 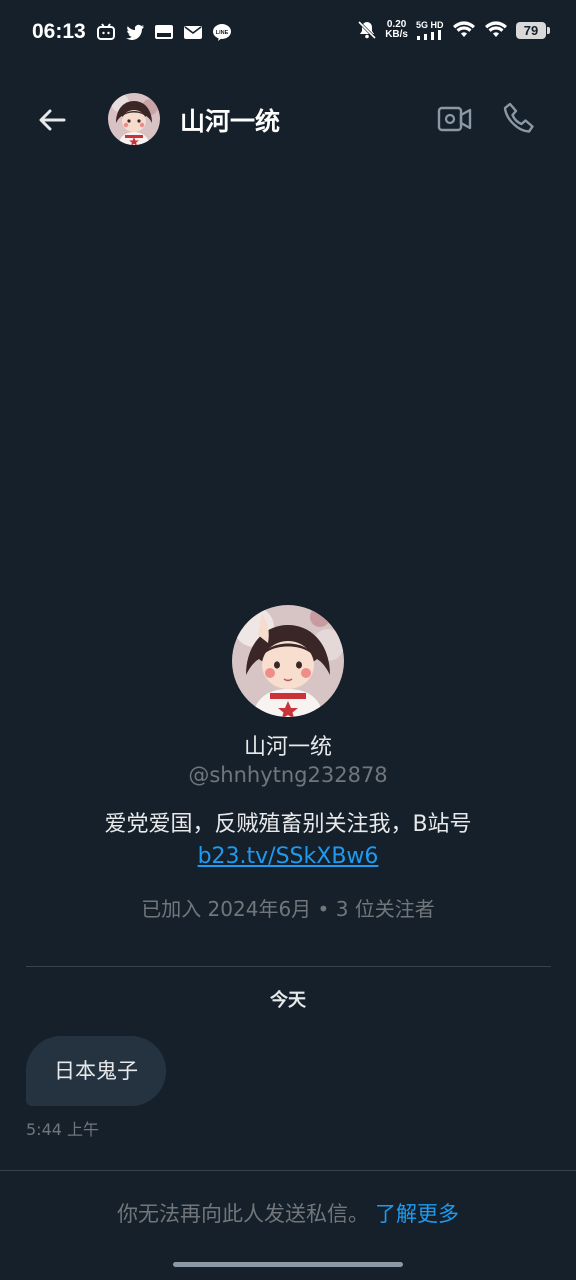 What do you see at coordinates (429, 34) in the screenshot?
I see `signal-bars-icon` at bounding box center [429, 34].